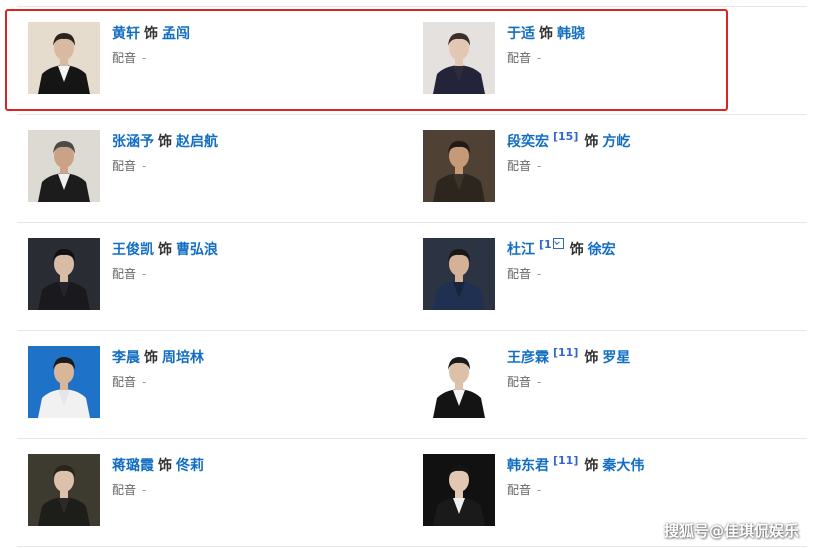 The image size is (815, 548). What do you see at coordinates (616, 142) in the screenshot?
I see `role-name-link: 方屹` at bounding box center [616, 142].